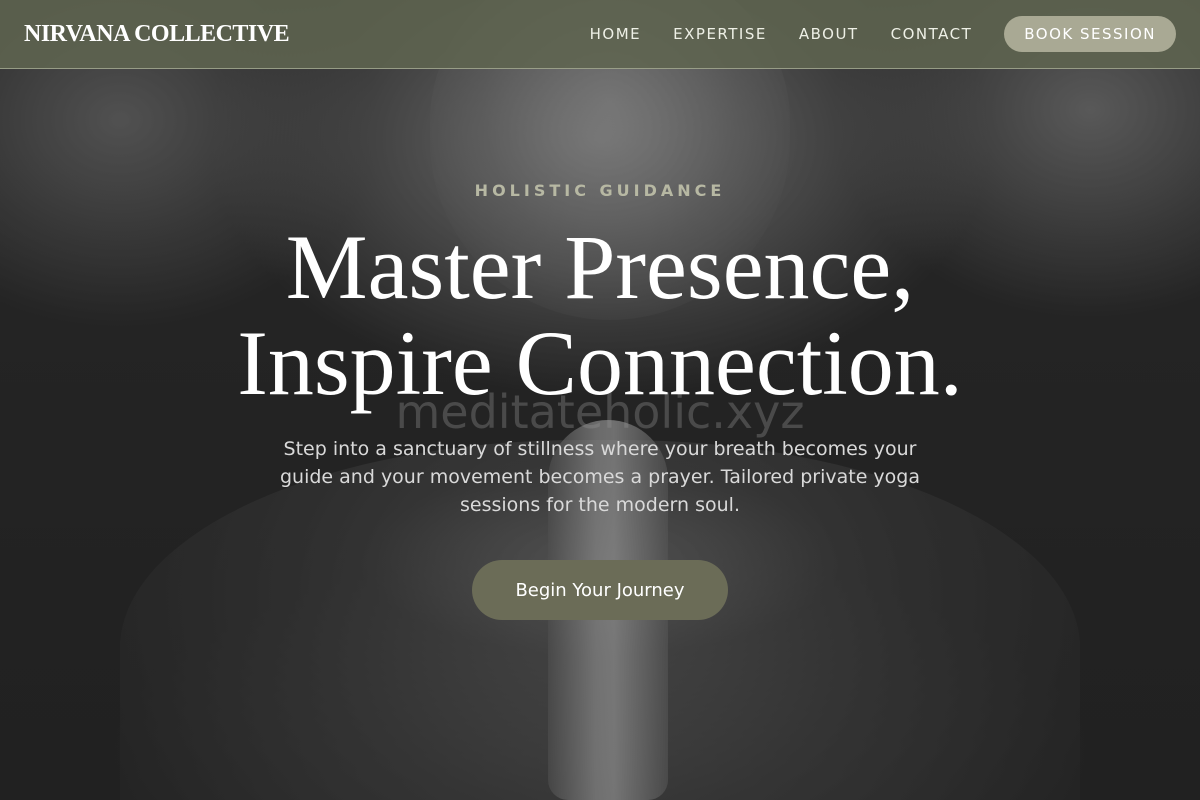  What do you see at coordinates (829, 34) in the screenshot?
I see `nav-link-about: ABOUT` at bounding box center [829, 34].